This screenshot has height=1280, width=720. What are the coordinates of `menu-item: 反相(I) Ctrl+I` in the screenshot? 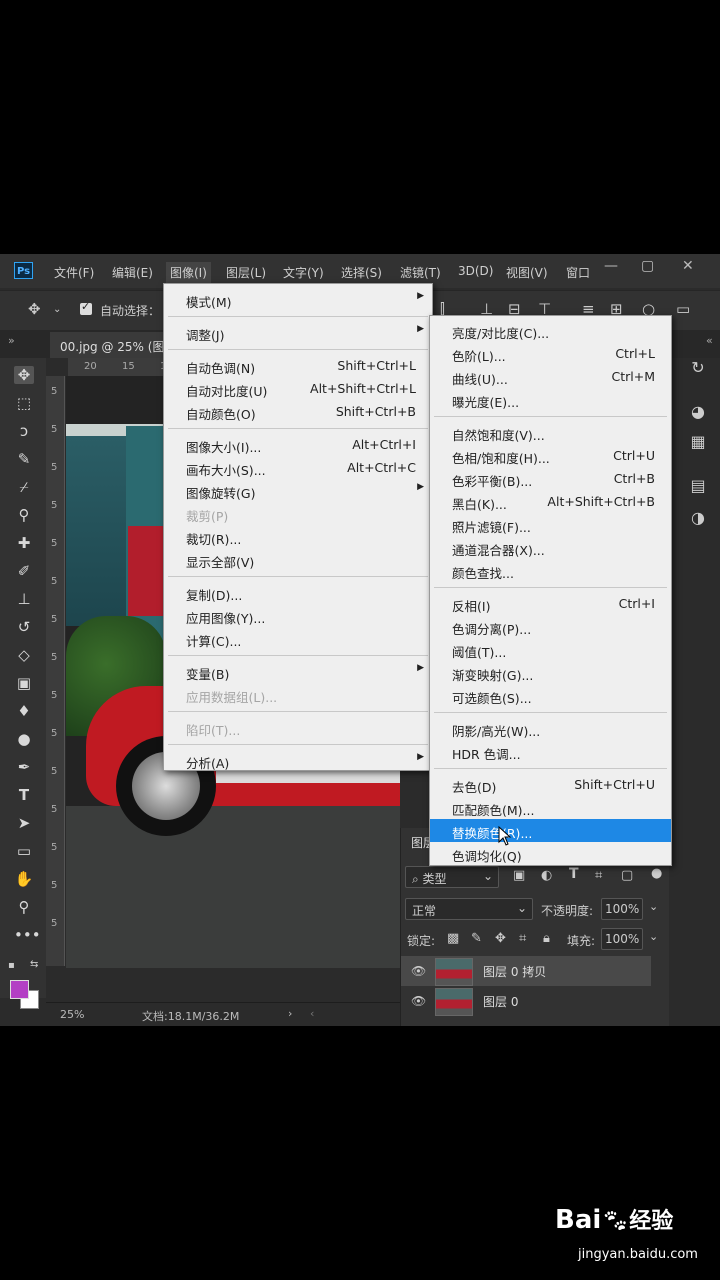 It's located at (550, 603).